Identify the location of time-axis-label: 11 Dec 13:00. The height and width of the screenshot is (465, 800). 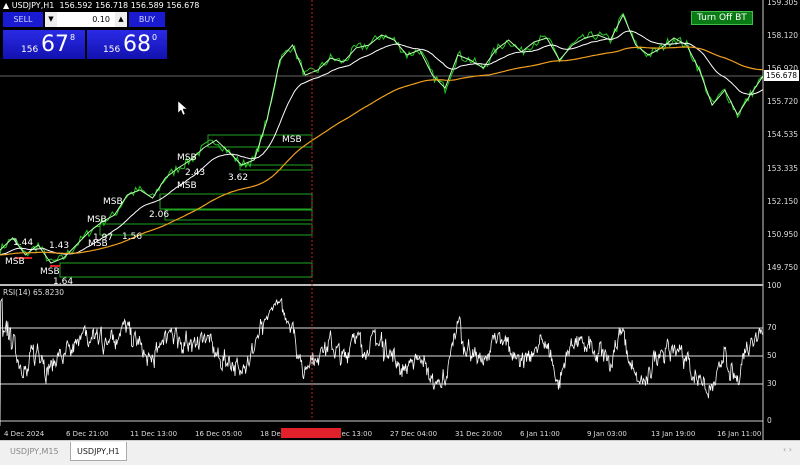
(154, 434).